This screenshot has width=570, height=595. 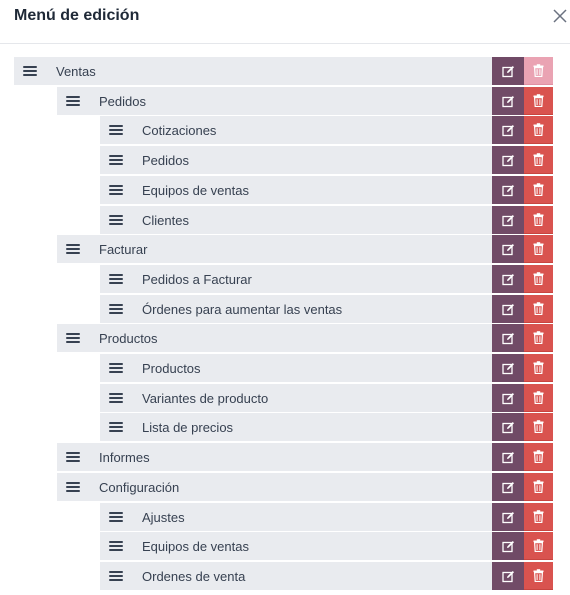 I want to click on menu-item-label: Ajustes, so click(x=163, y=517).